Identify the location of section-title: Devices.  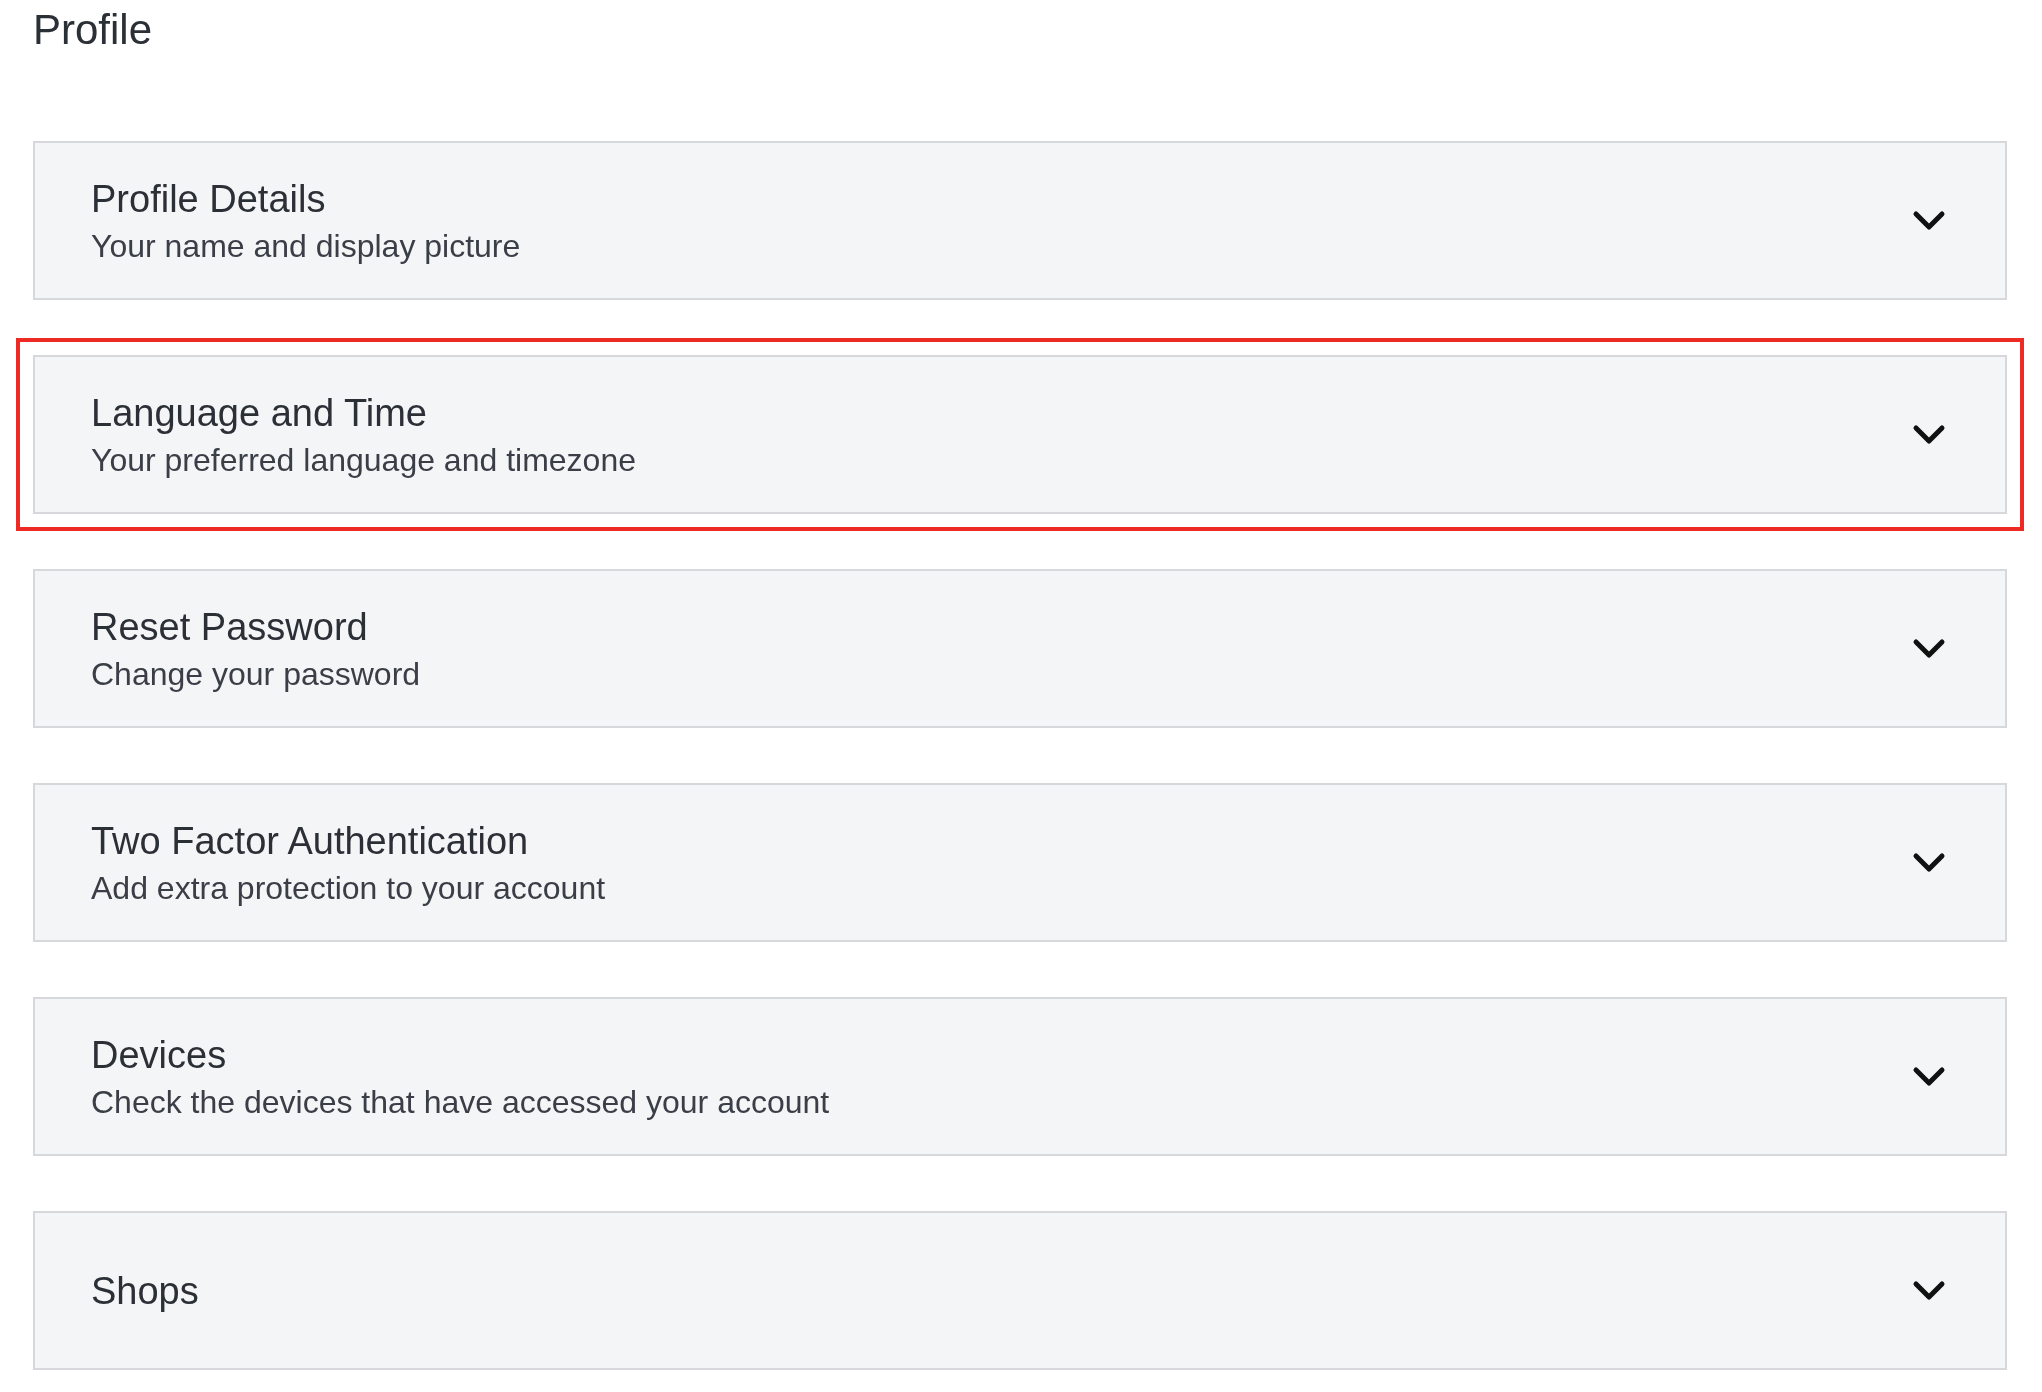
(159, 1054).